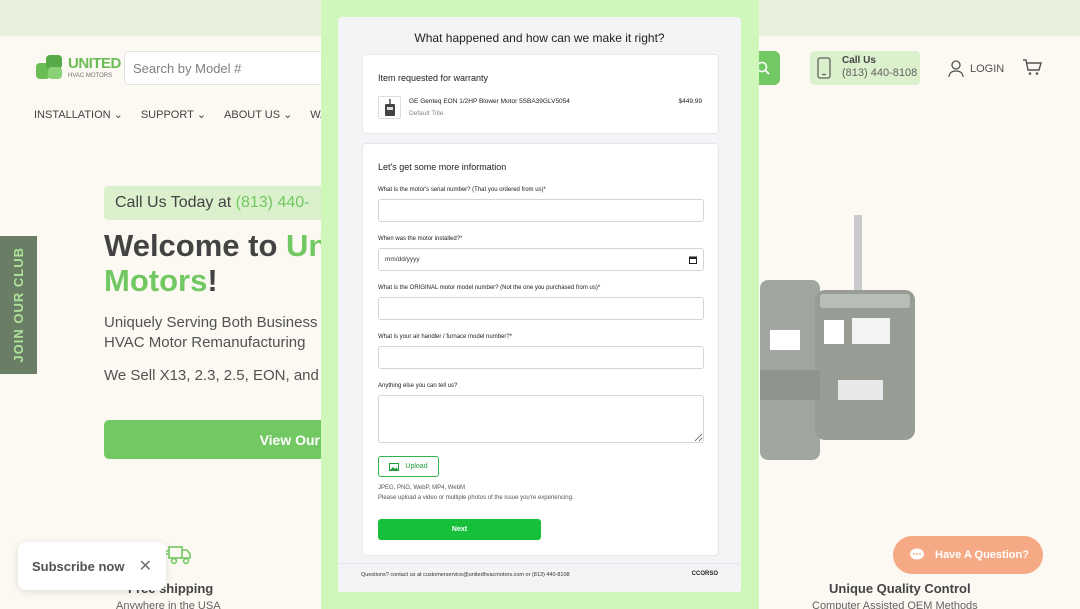 The height and width of the screenshot is (609, 1080). Describe the element at coordinates (704, 574) in the screenshot. I see `corso-logo: CCORSO` at that location.